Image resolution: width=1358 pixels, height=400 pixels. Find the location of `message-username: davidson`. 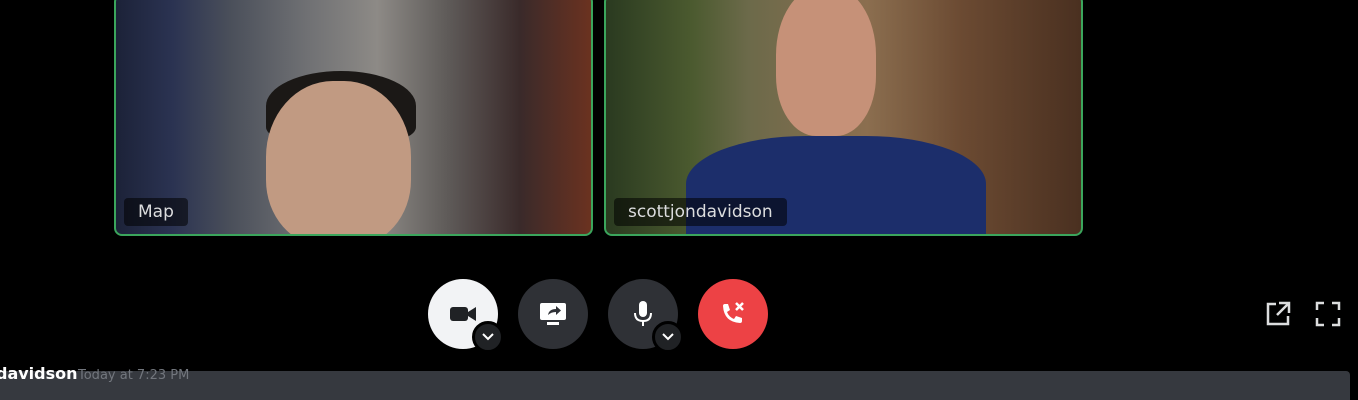

message-username: davidson is located at coordinates (39, 373).